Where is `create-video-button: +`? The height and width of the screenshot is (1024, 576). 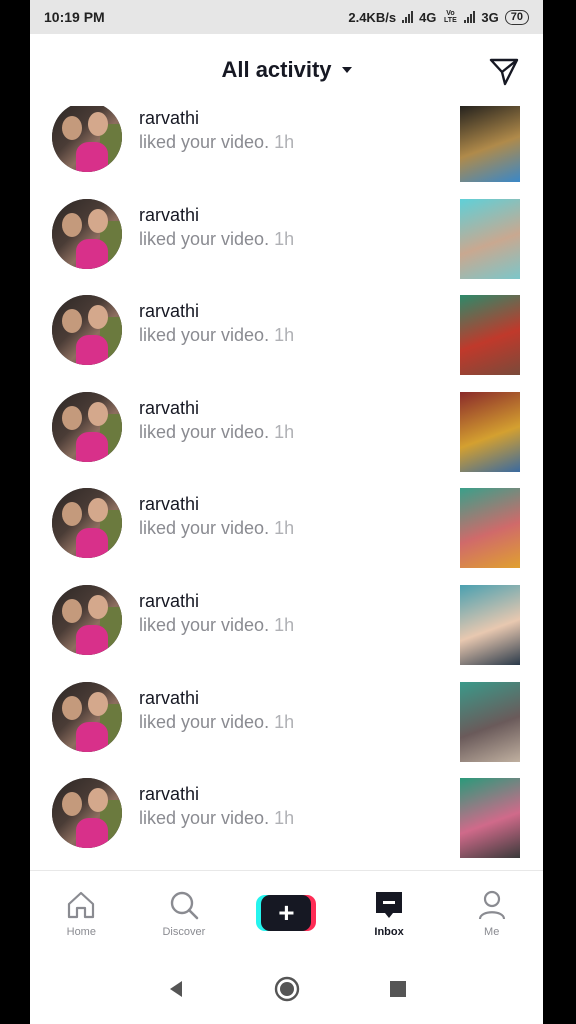
create-video-button: + is located at coordinates (286, 912).